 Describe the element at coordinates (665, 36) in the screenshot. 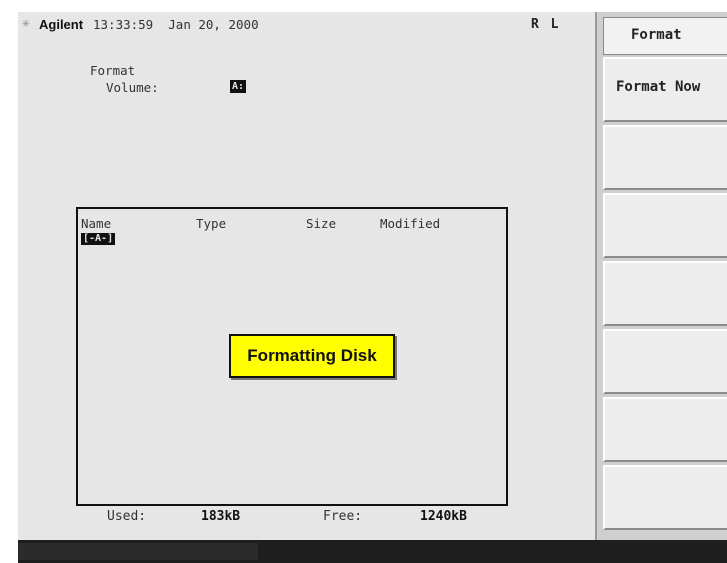

I see `softkey-menu-title: Format` at that location.